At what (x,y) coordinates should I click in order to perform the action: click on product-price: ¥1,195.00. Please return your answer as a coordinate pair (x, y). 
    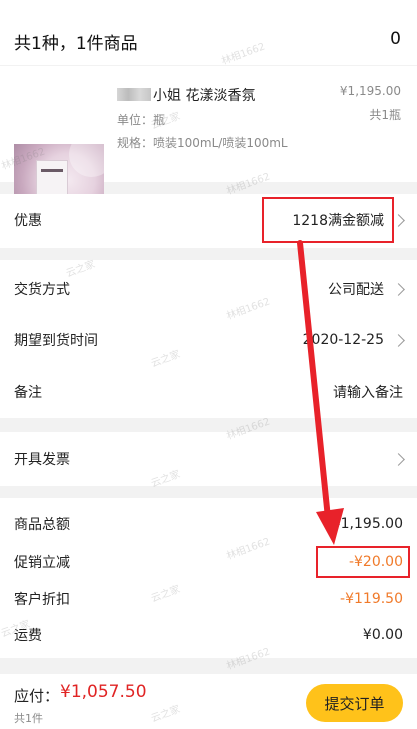
    Looking at the image, I should click on (370, 91).